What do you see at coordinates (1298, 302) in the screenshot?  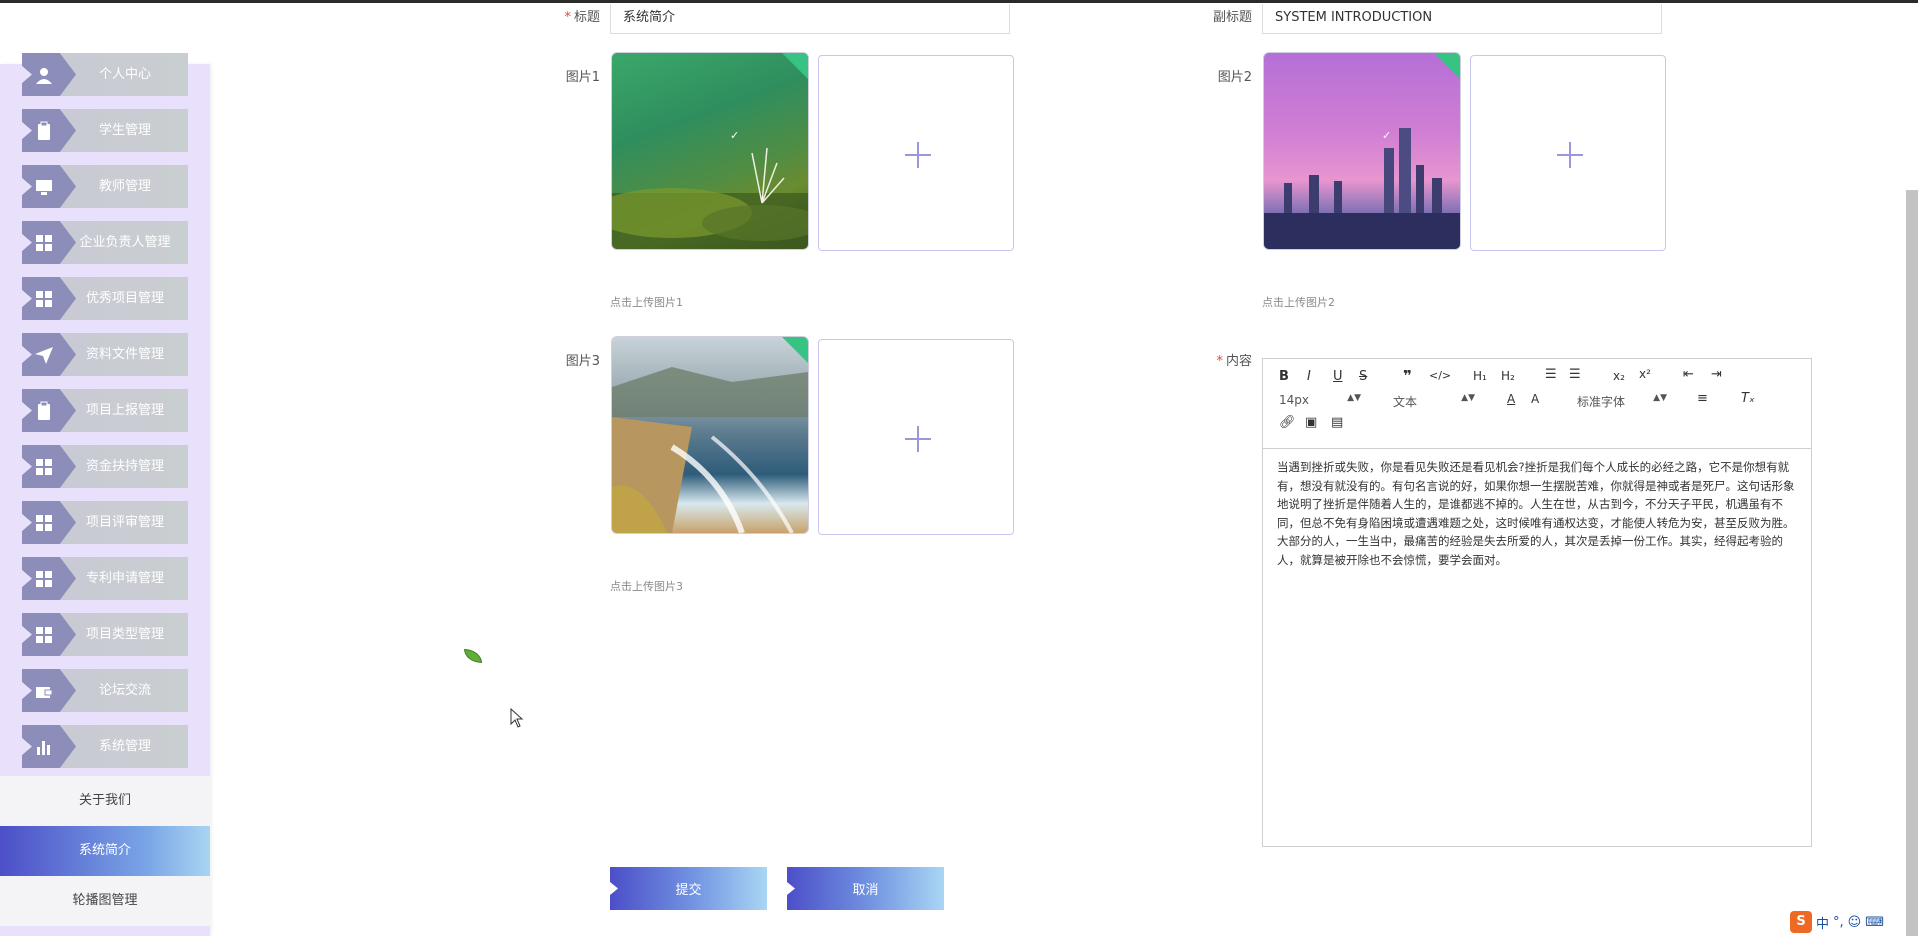 I see `image2-tip: 点击上传图片2` at bounding box center [1298, 302].